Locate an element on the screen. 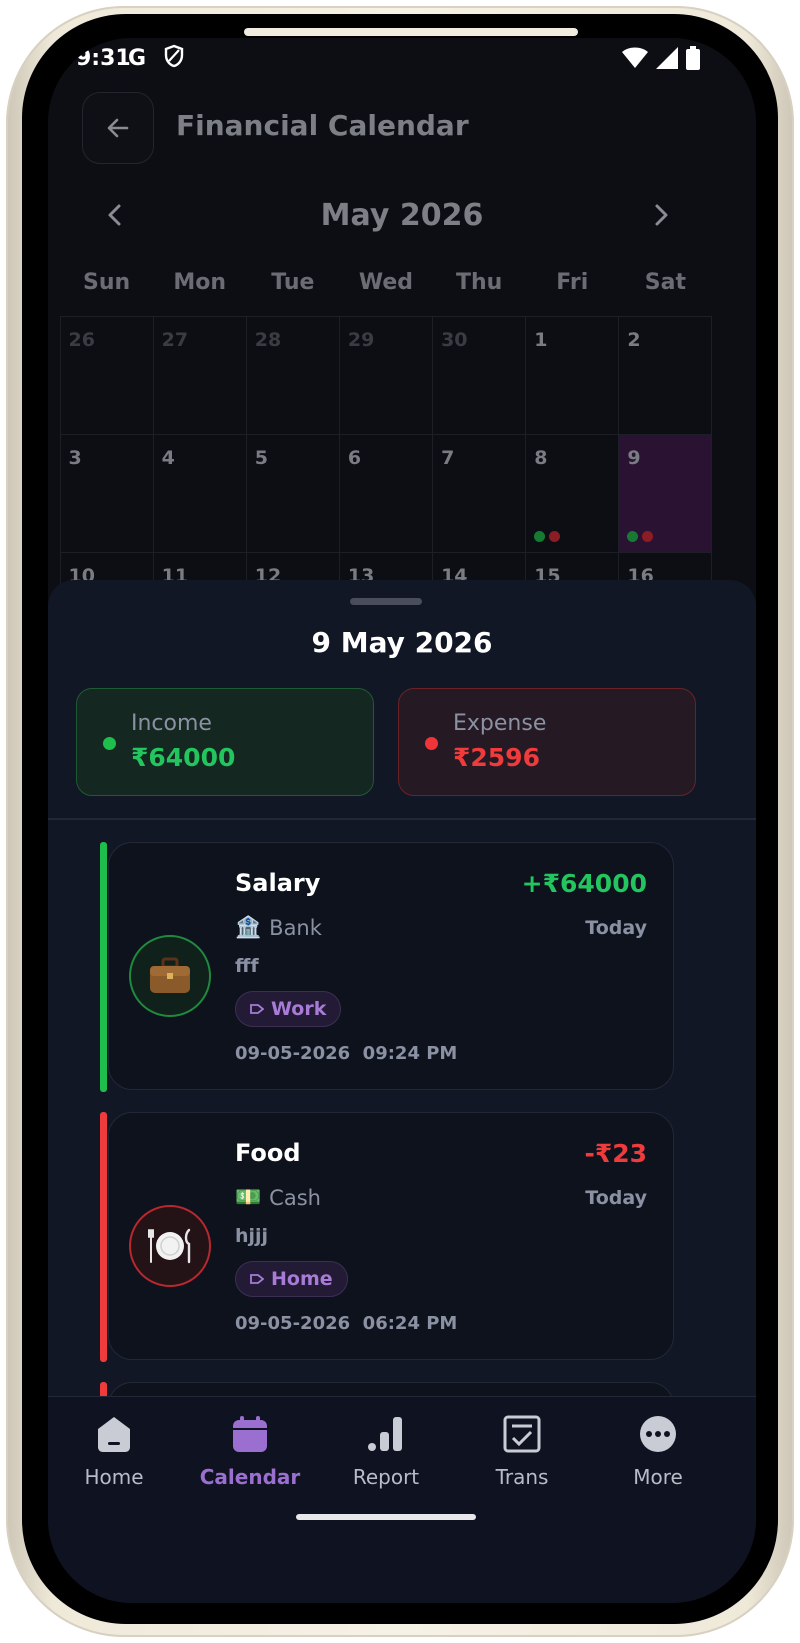 The image size is (800, 1643). weekday-header: Sun Mon Tue Wed Thu Fri Sat is located at coordinates (386, 282).